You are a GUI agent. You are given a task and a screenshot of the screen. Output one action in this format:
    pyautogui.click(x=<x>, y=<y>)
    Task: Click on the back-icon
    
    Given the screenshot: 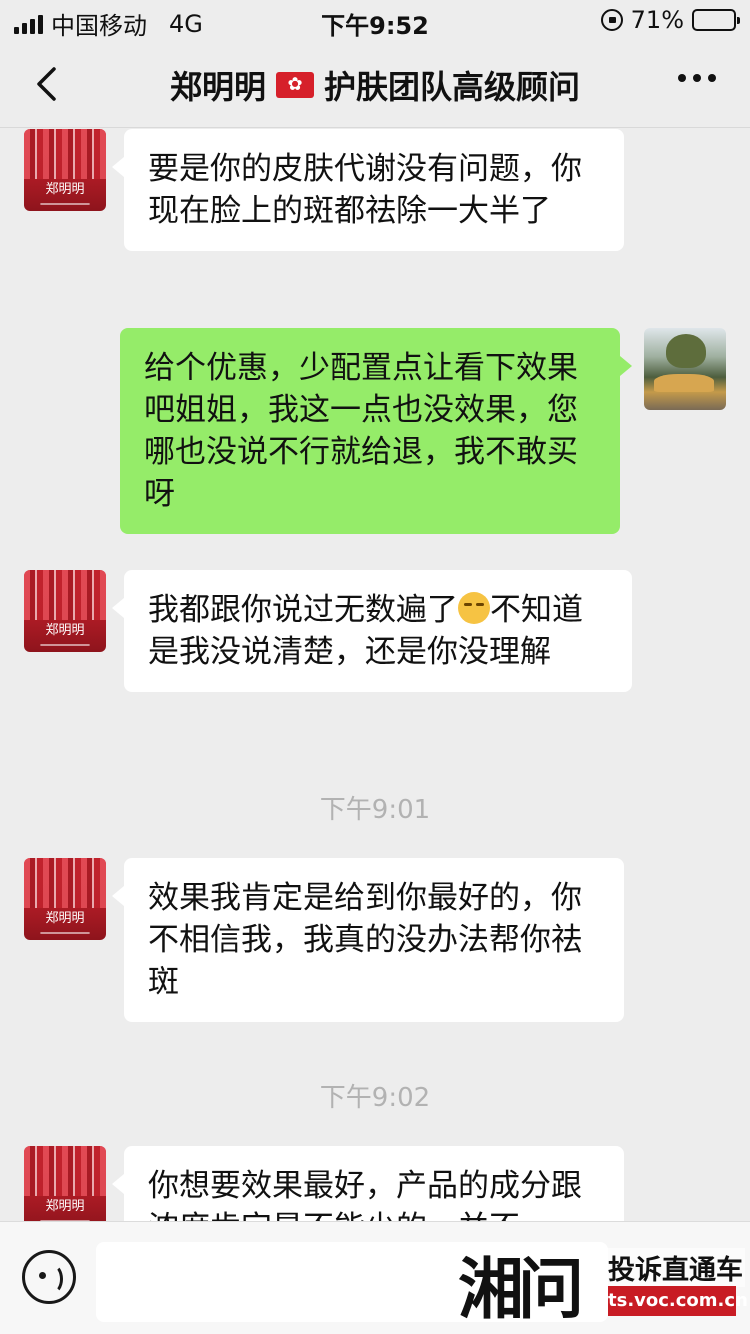 What is the action you would take?
    pyautogui.click(x=48, y=84)
    